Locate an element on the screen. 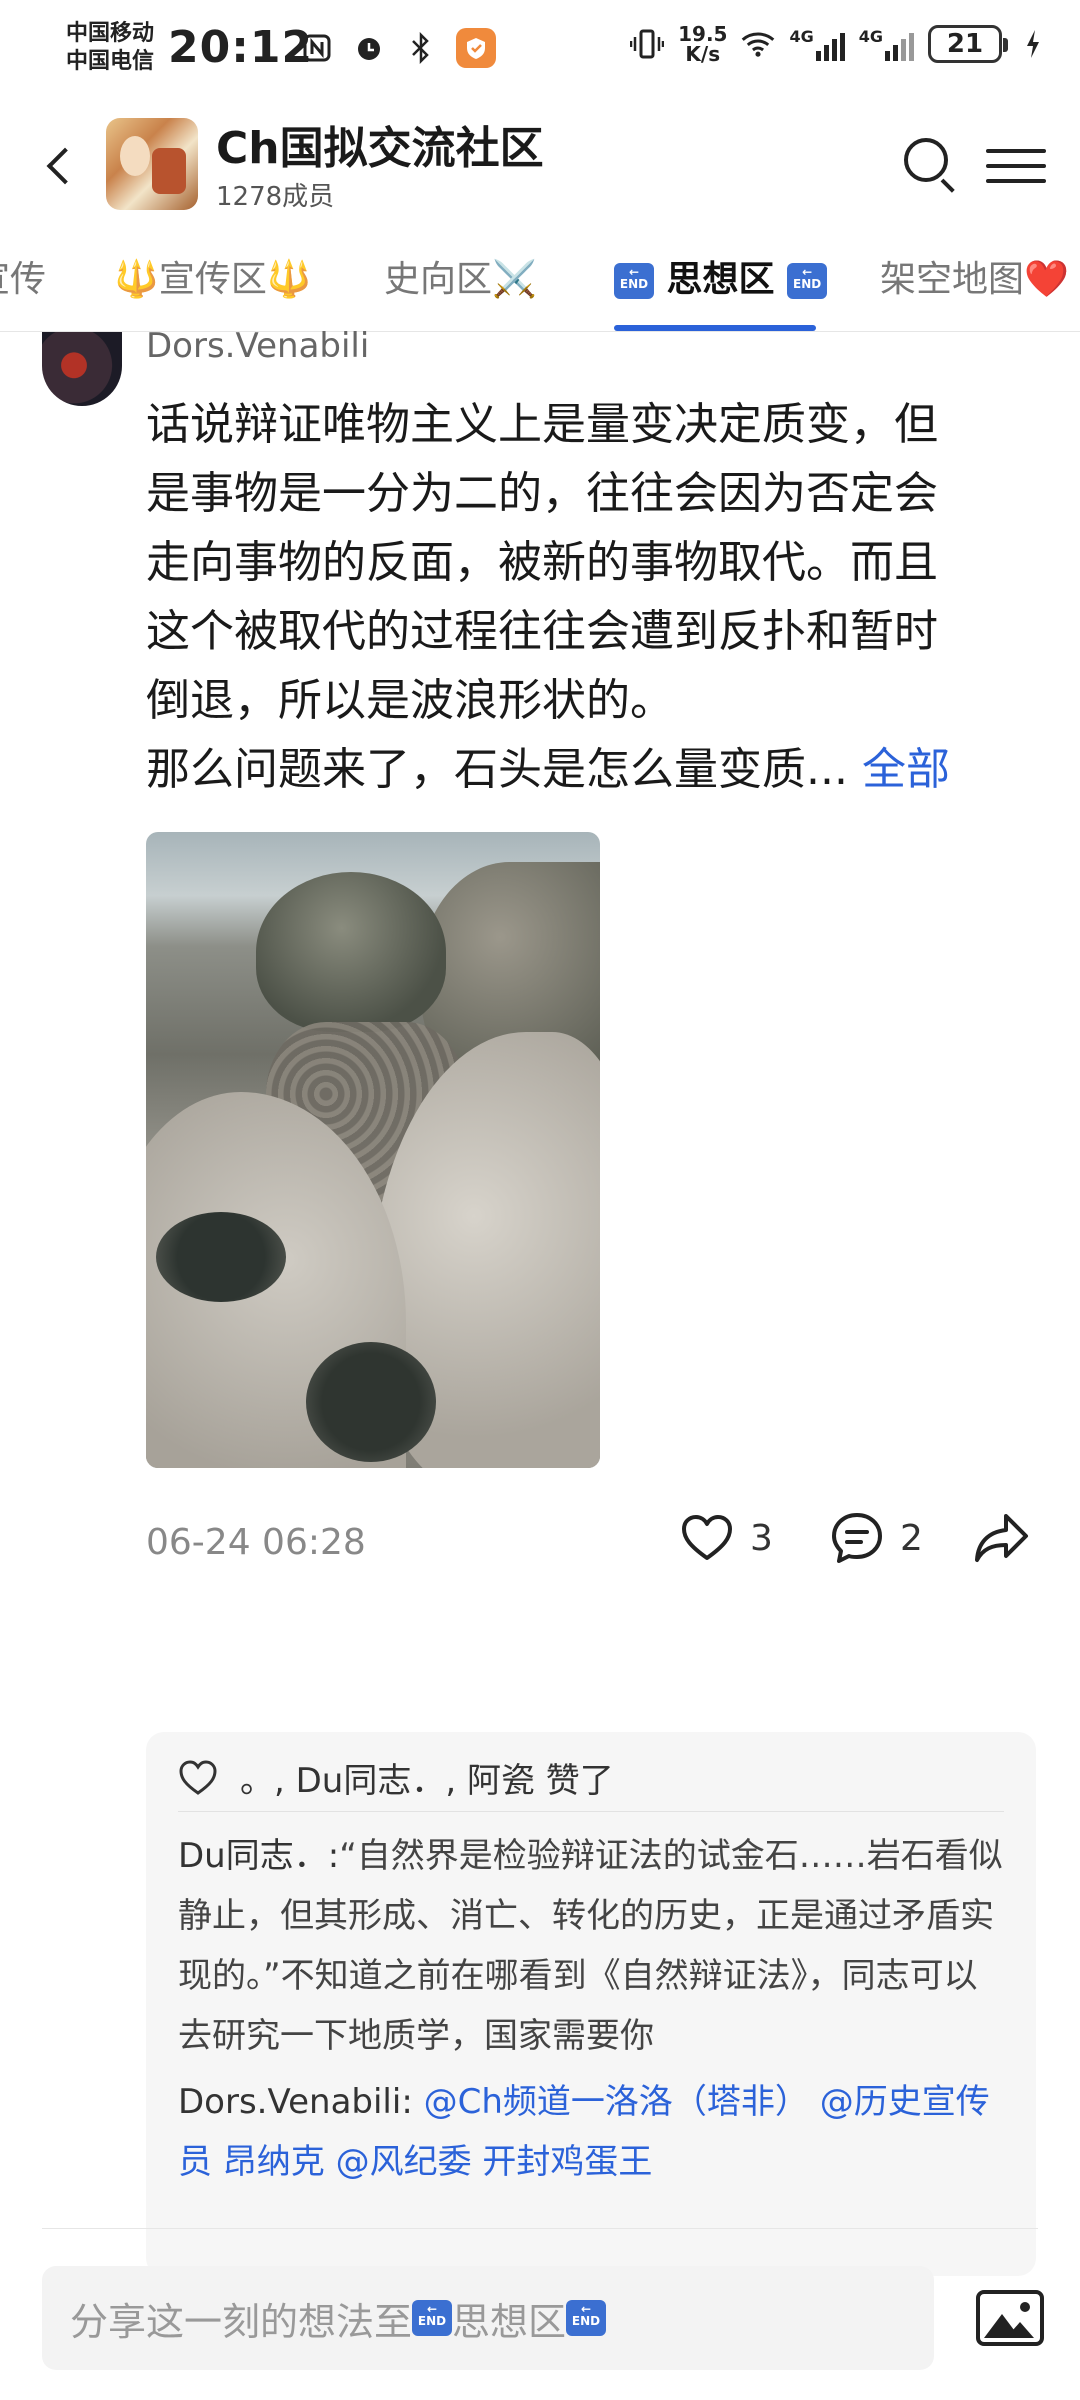 Image resolution: width=1080 pixels, height=2400 pixels. post-author: Dors.Venabili is located at coordinates (257, 346).